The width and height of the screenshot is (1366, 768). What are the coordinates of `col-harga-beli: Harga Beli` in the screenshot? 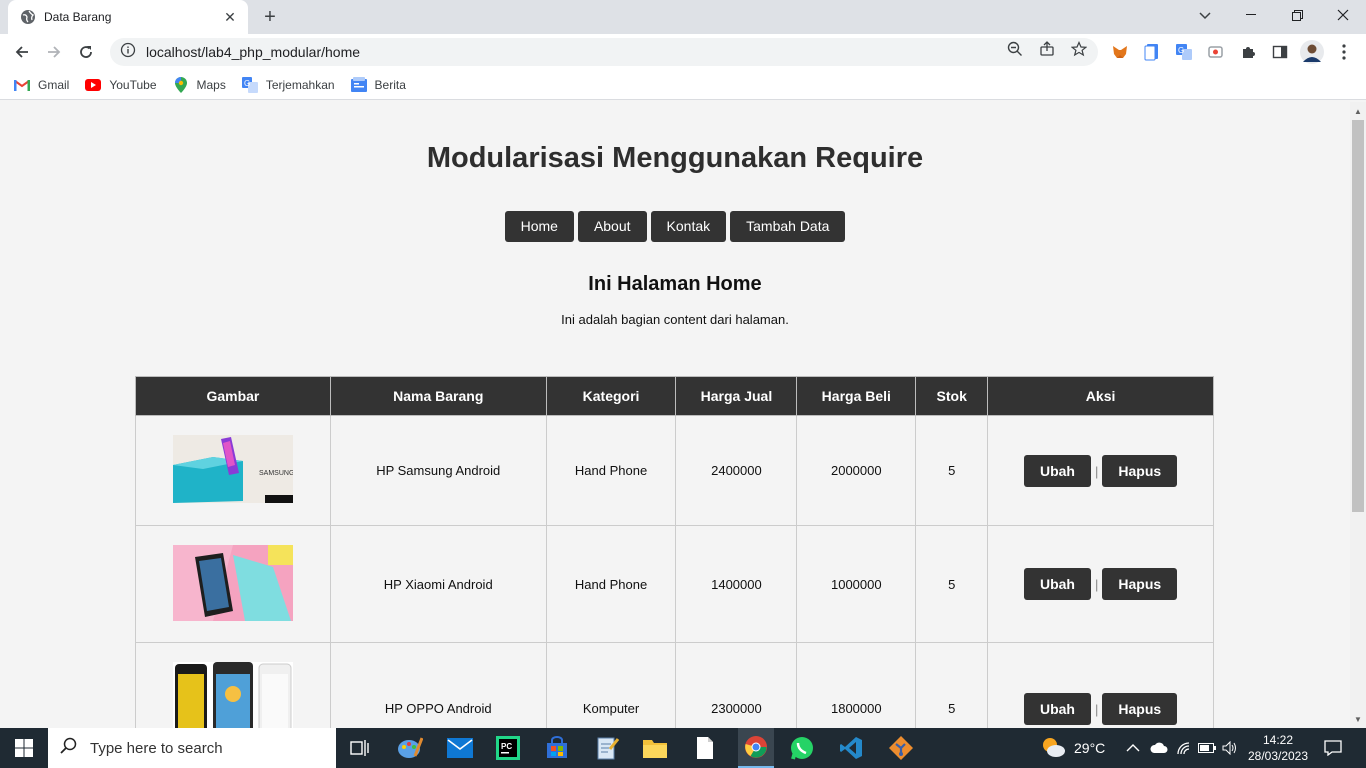 It's located at (856, 396).